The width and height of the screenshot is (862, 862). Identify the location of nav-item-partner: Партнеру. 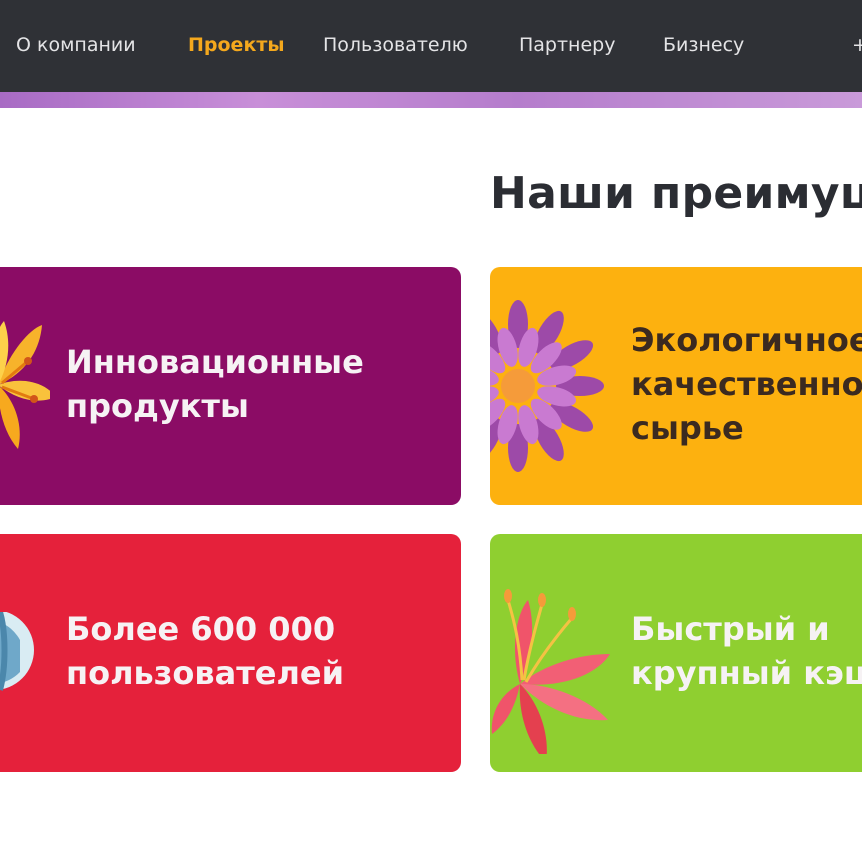
(567, 45).